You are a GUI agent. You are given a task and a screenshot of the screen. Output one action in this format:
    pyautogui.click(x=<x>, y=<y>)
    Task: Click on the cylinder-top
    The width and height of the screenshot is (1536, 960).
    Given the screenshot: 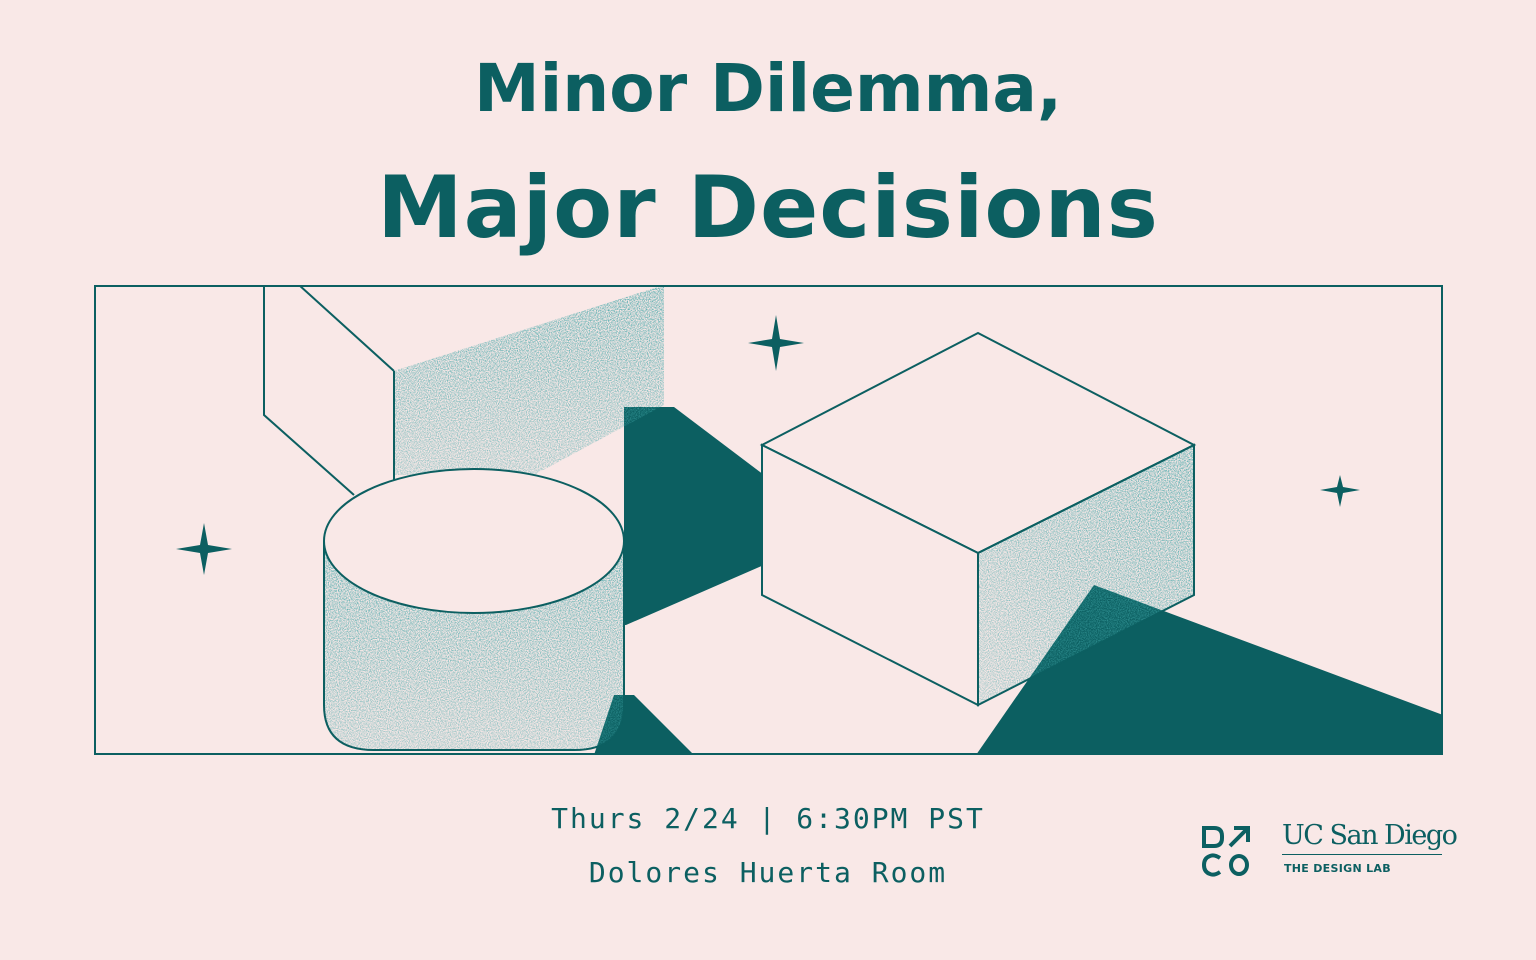 What is the action you would take?
    pyautogui.click(x=474, y=541)
    